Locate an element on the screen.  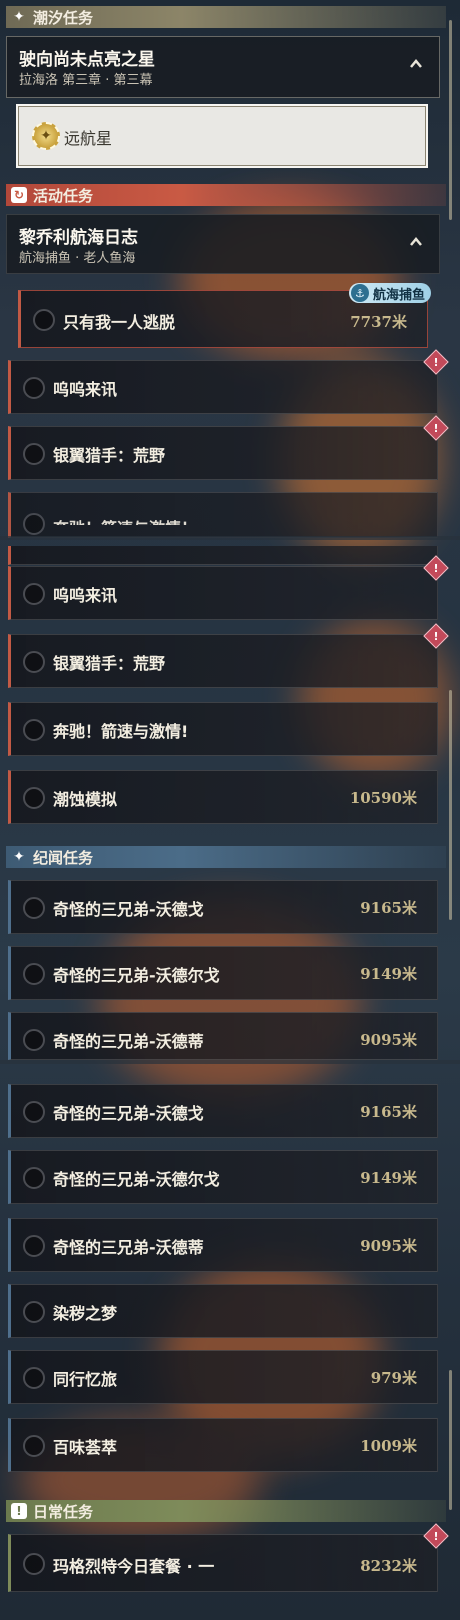
task-label: 同行忆旅 is located at coordinates (85, 1379).